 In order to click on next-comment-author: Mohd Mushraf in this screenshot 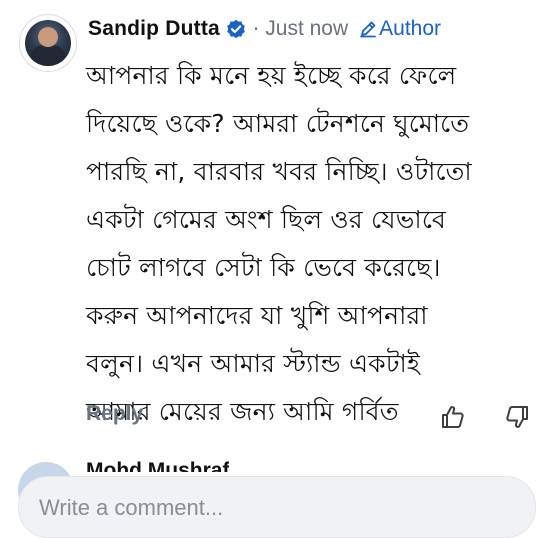, I will do `click(157, 466)`.